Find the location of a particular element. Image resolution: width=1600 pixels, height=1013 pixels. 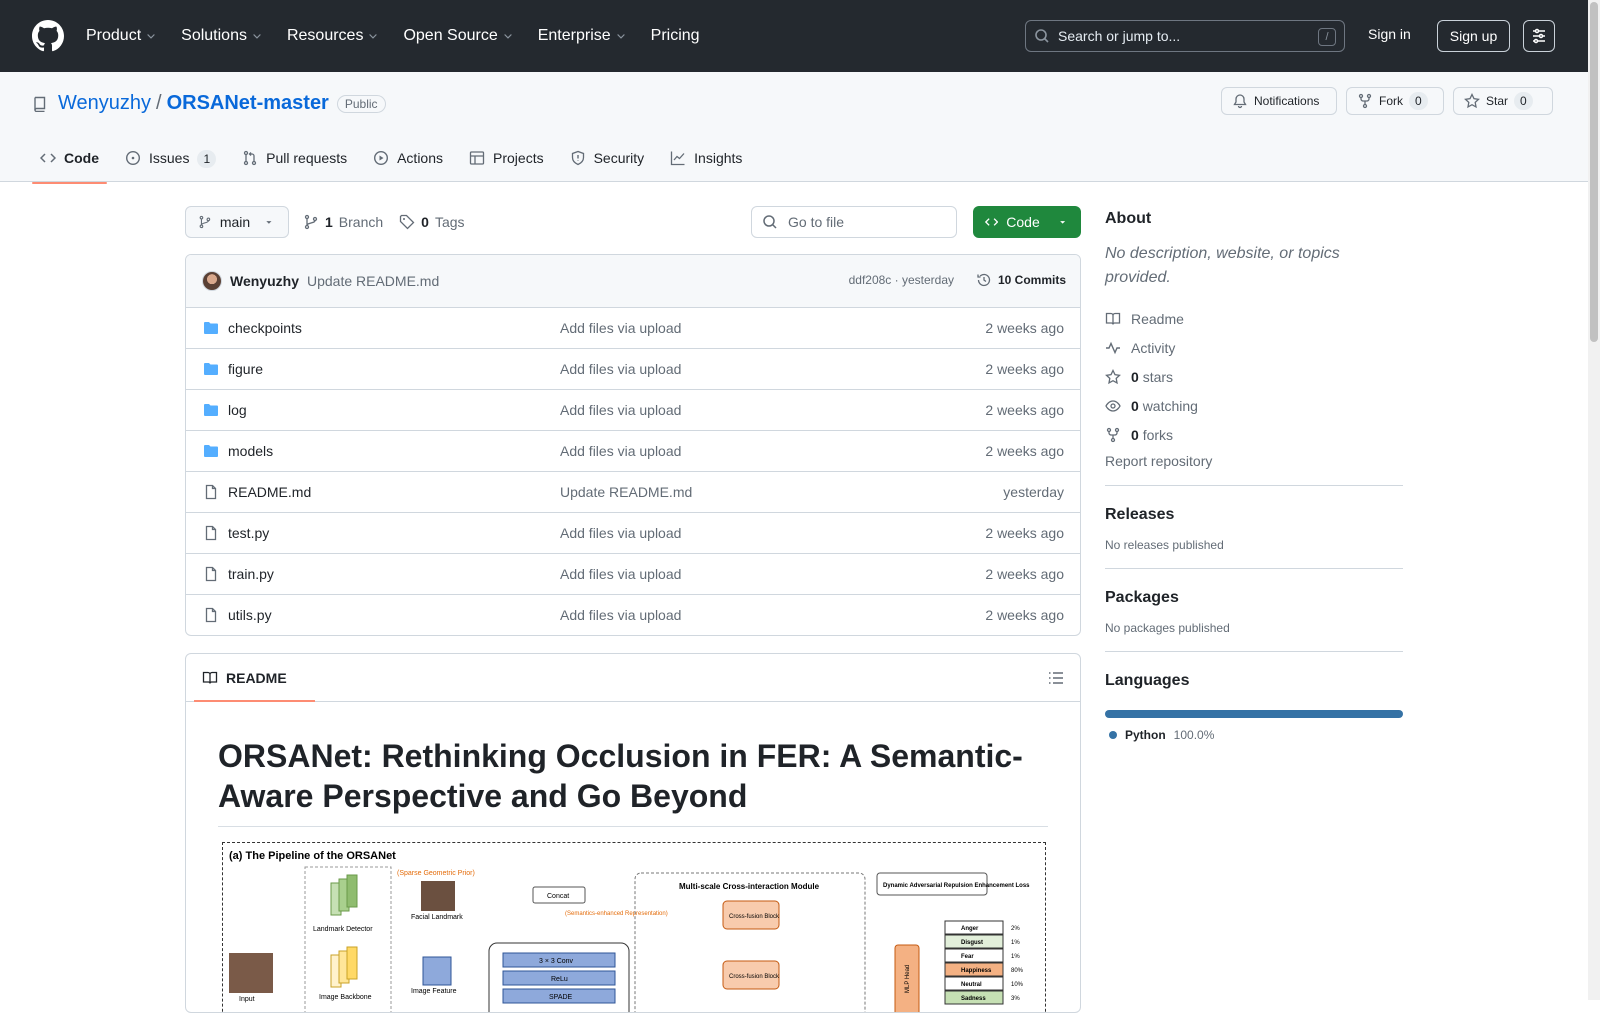

readme-tab: README is located at coordinates (254, 686).